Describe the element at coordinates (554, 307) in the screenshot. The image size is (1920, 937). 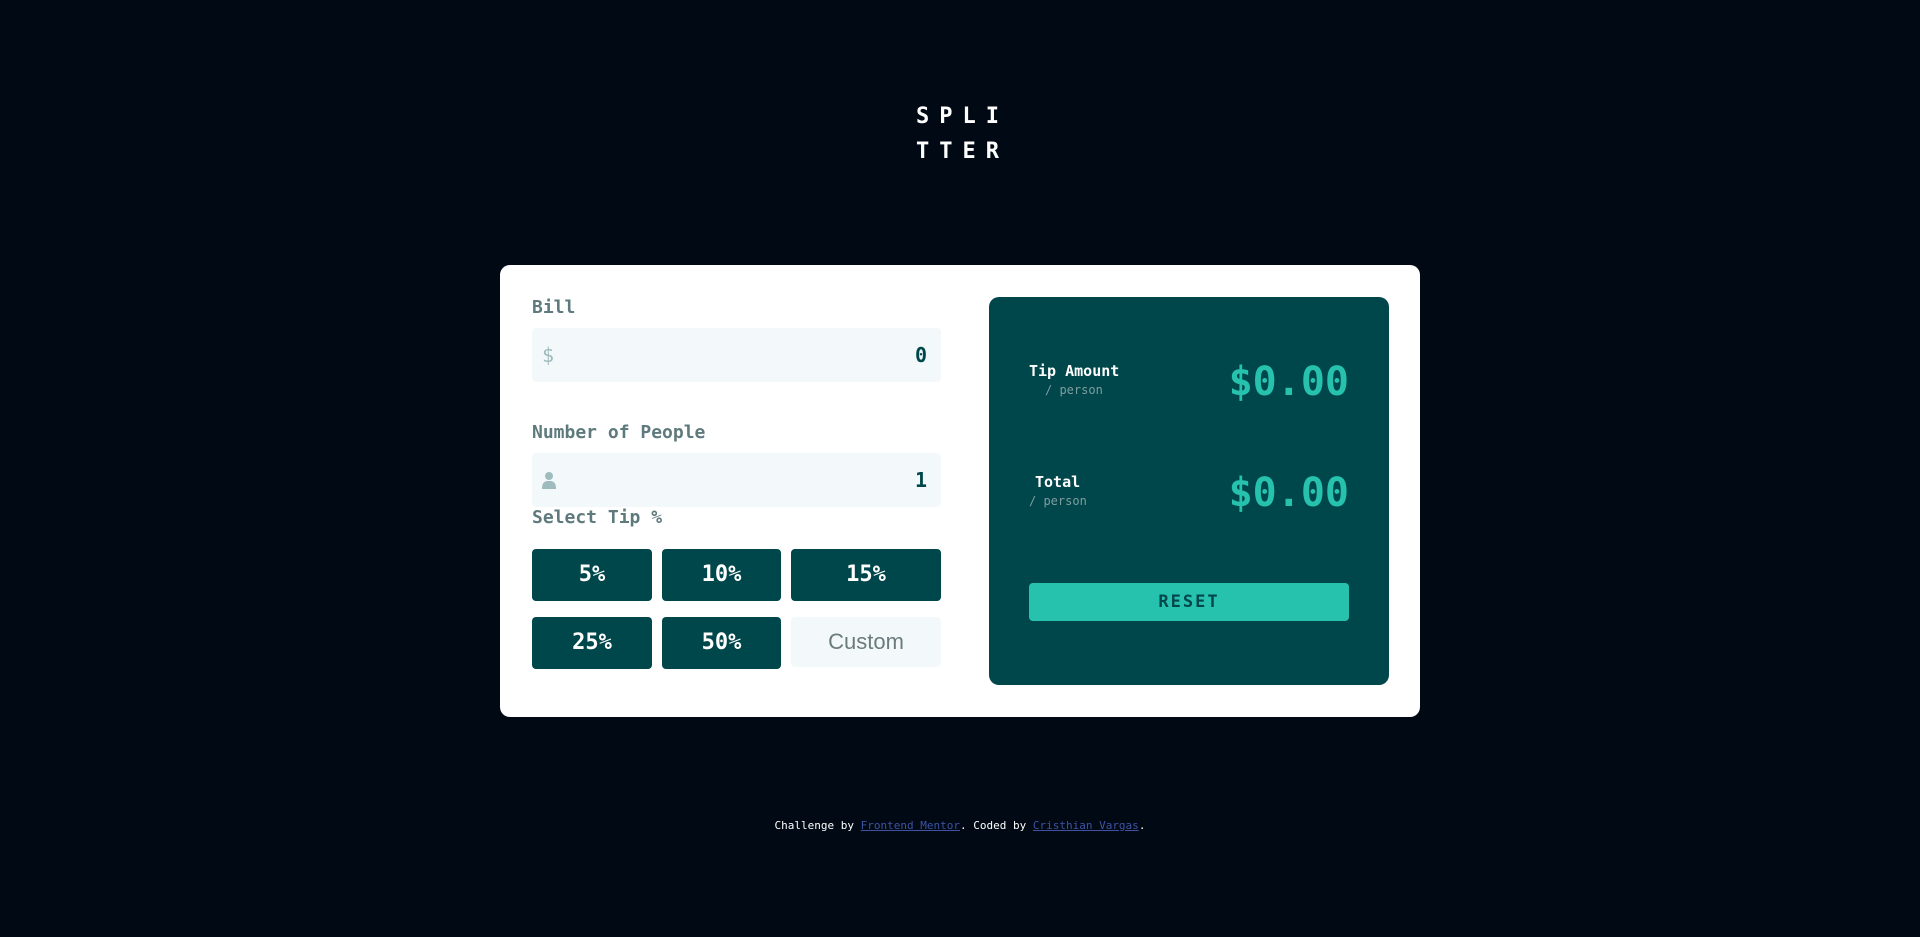
I see `bill-label: Bill` at that location.